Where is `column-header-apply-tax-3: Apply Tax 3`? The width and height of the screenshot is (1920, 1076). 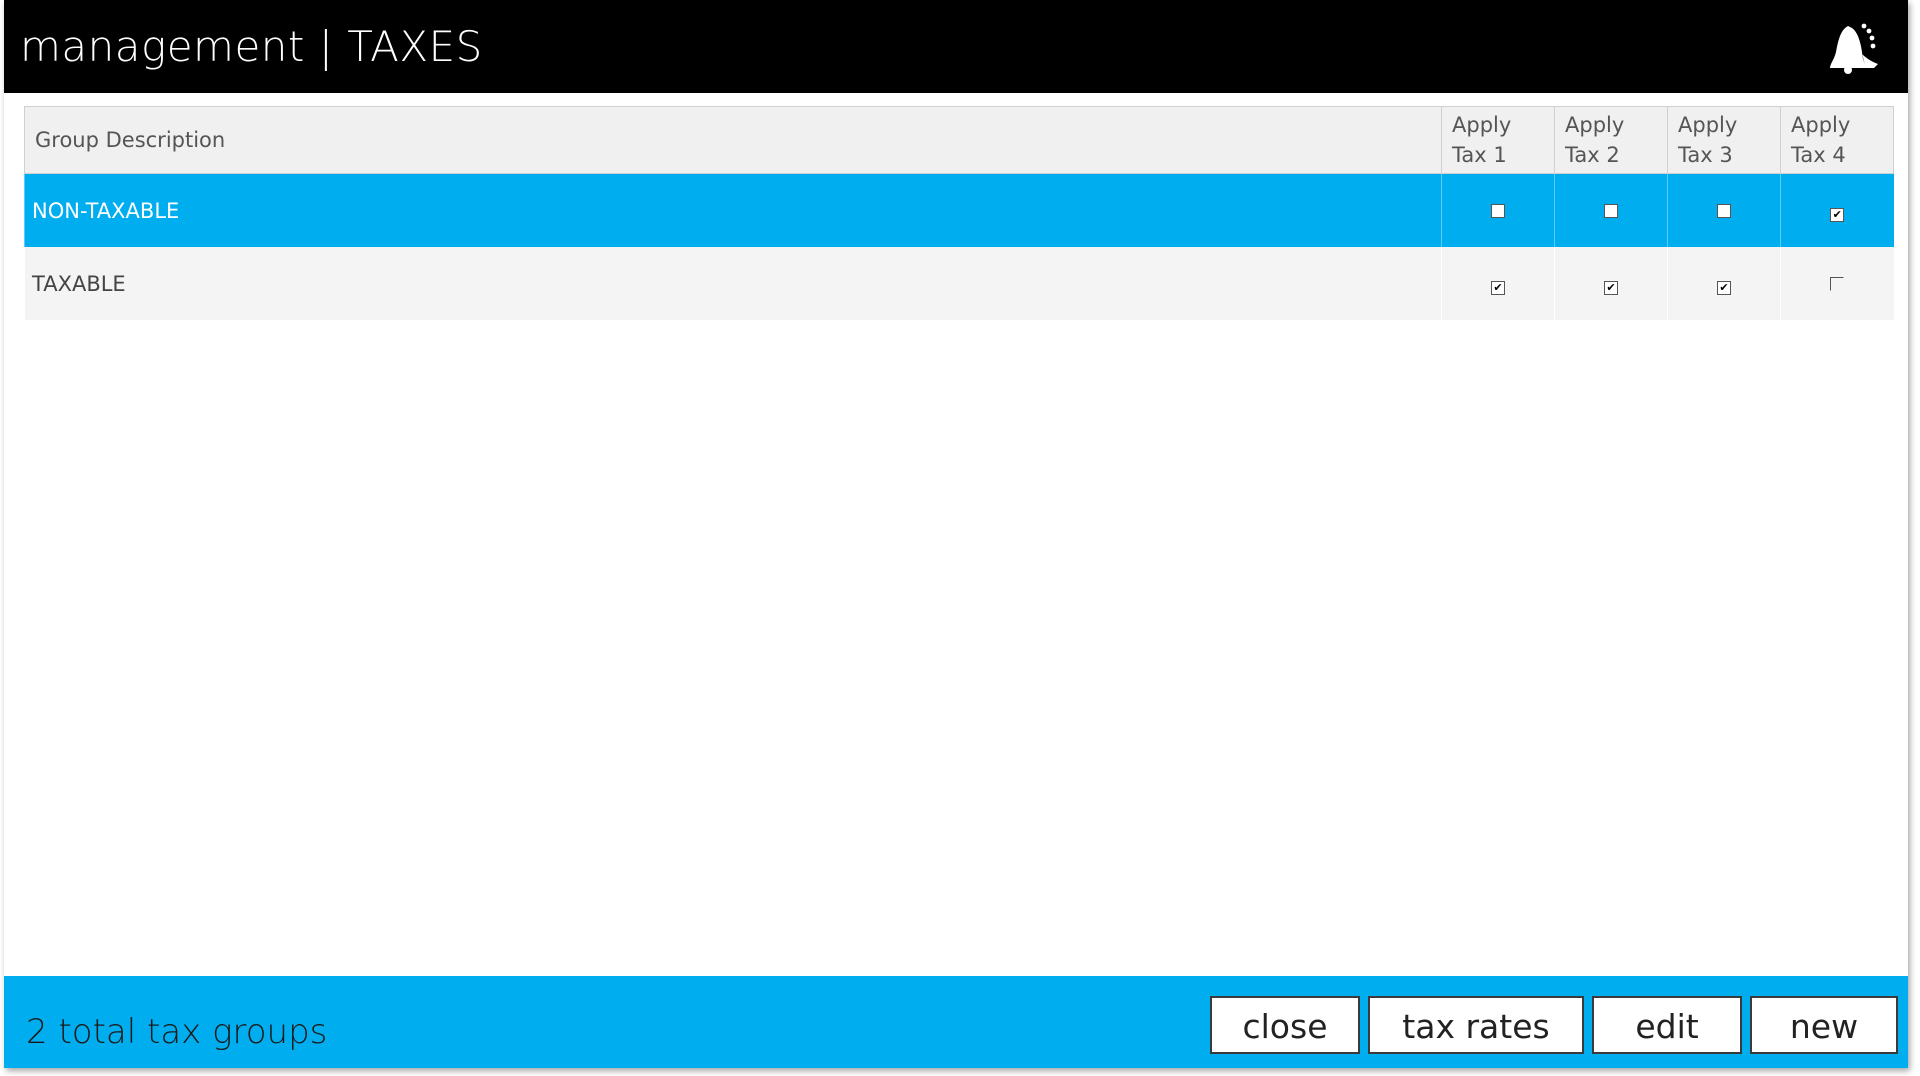 column-header-apply-tax-3: Apply Tax 3 is located at coordinates (1724, 140).